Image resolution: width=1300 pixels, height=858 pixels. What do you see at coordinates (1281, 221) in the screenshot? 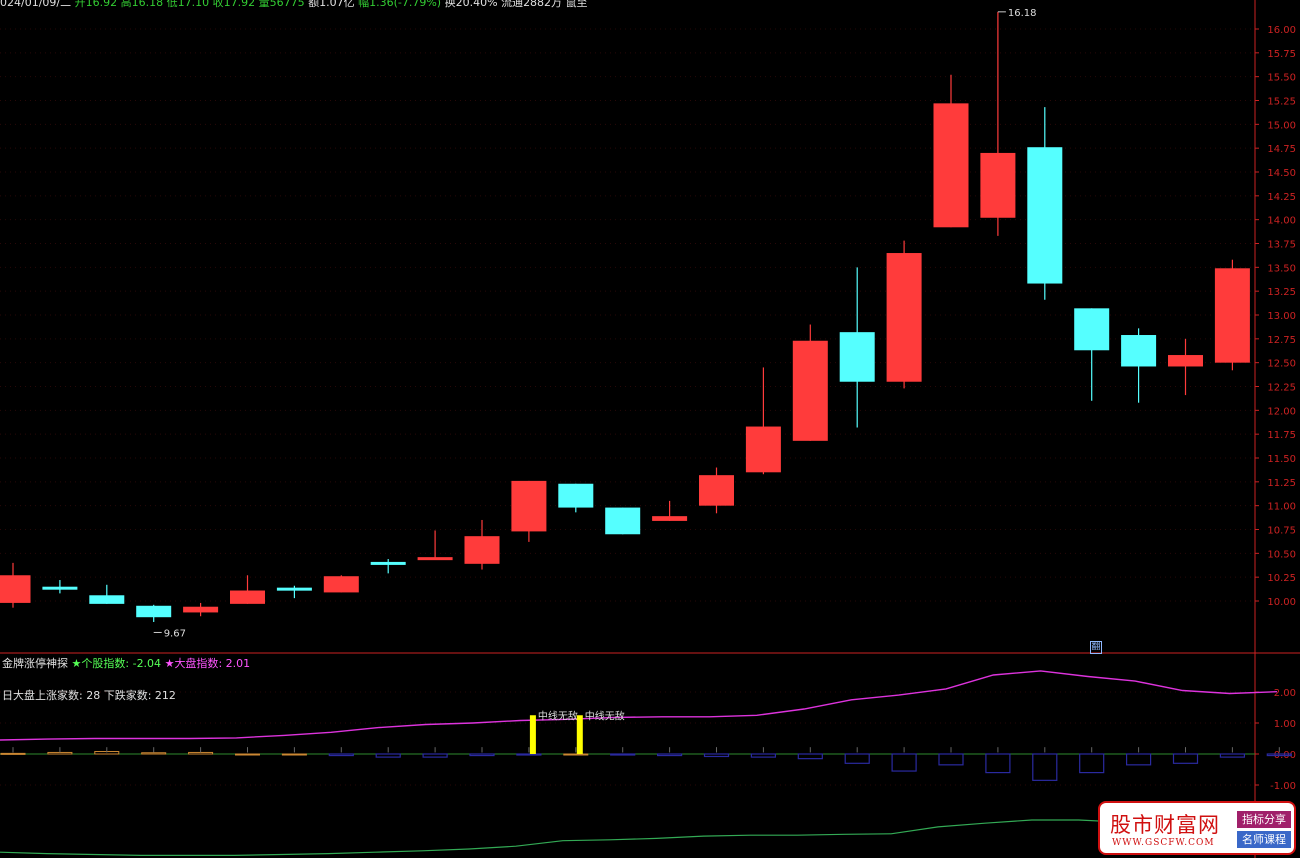
I see `y-tick-label: 14.00` at bounding box center [1281, 221].